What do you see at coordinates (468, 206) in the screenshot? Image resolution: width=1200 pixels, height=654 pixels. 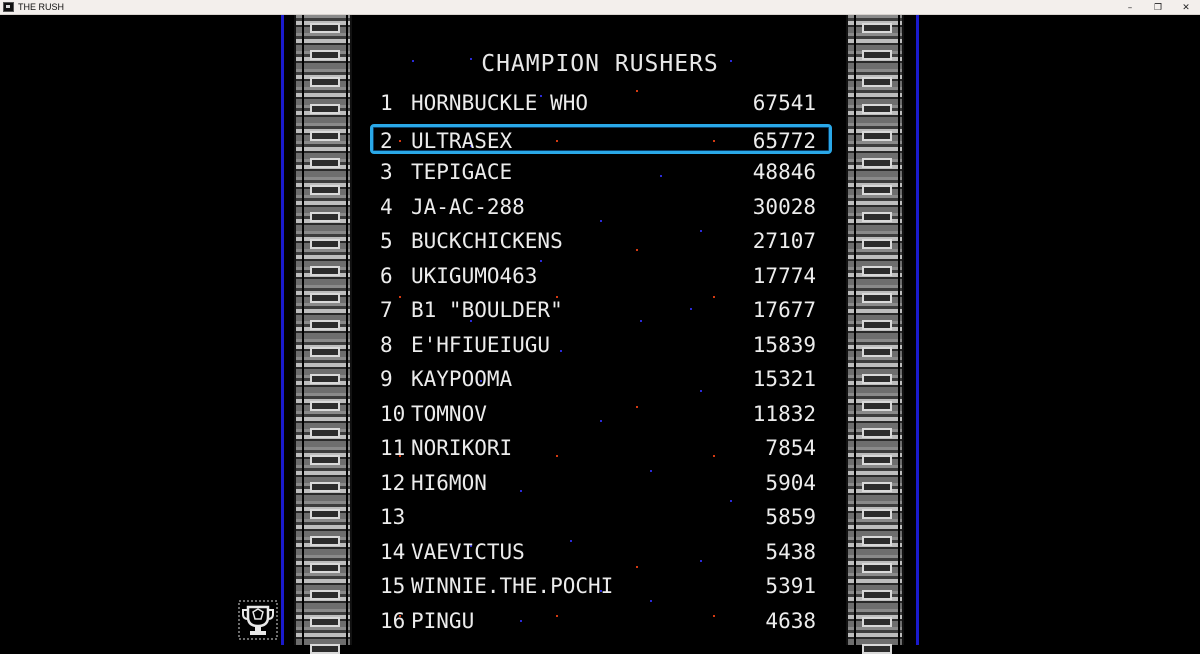 I see `leaderboard-name: JA-AC-288` at bounding box center [468, 206].